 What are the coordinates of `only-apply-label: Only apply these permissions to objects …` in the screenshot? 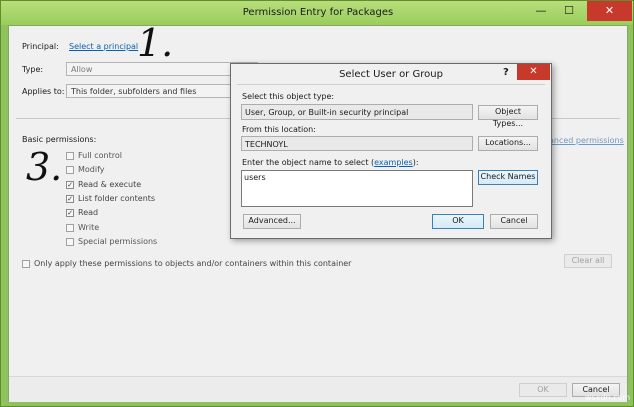 It's located at (193, 263).